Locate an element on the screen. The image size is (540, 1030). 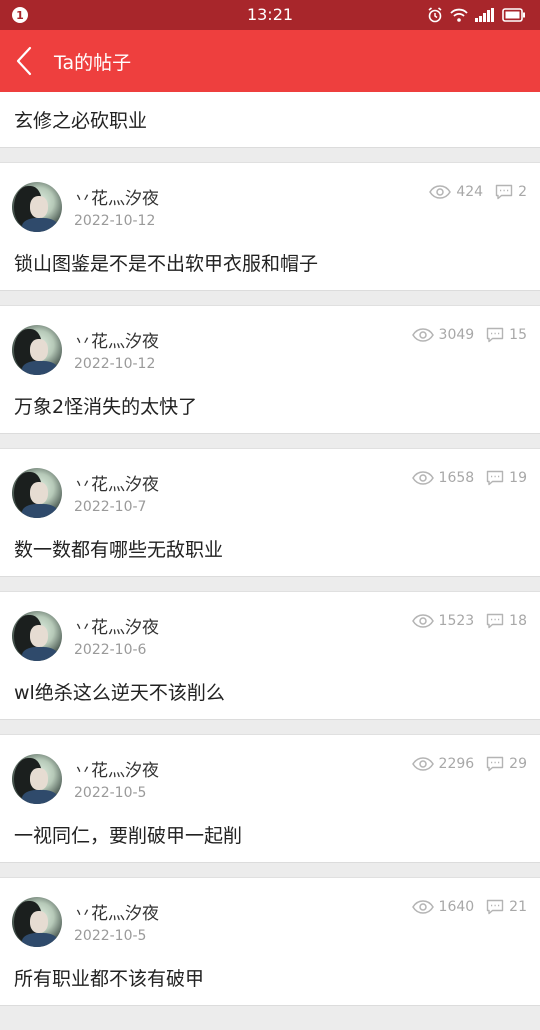
back-arrow-icon is located at coordinates (24, 61).